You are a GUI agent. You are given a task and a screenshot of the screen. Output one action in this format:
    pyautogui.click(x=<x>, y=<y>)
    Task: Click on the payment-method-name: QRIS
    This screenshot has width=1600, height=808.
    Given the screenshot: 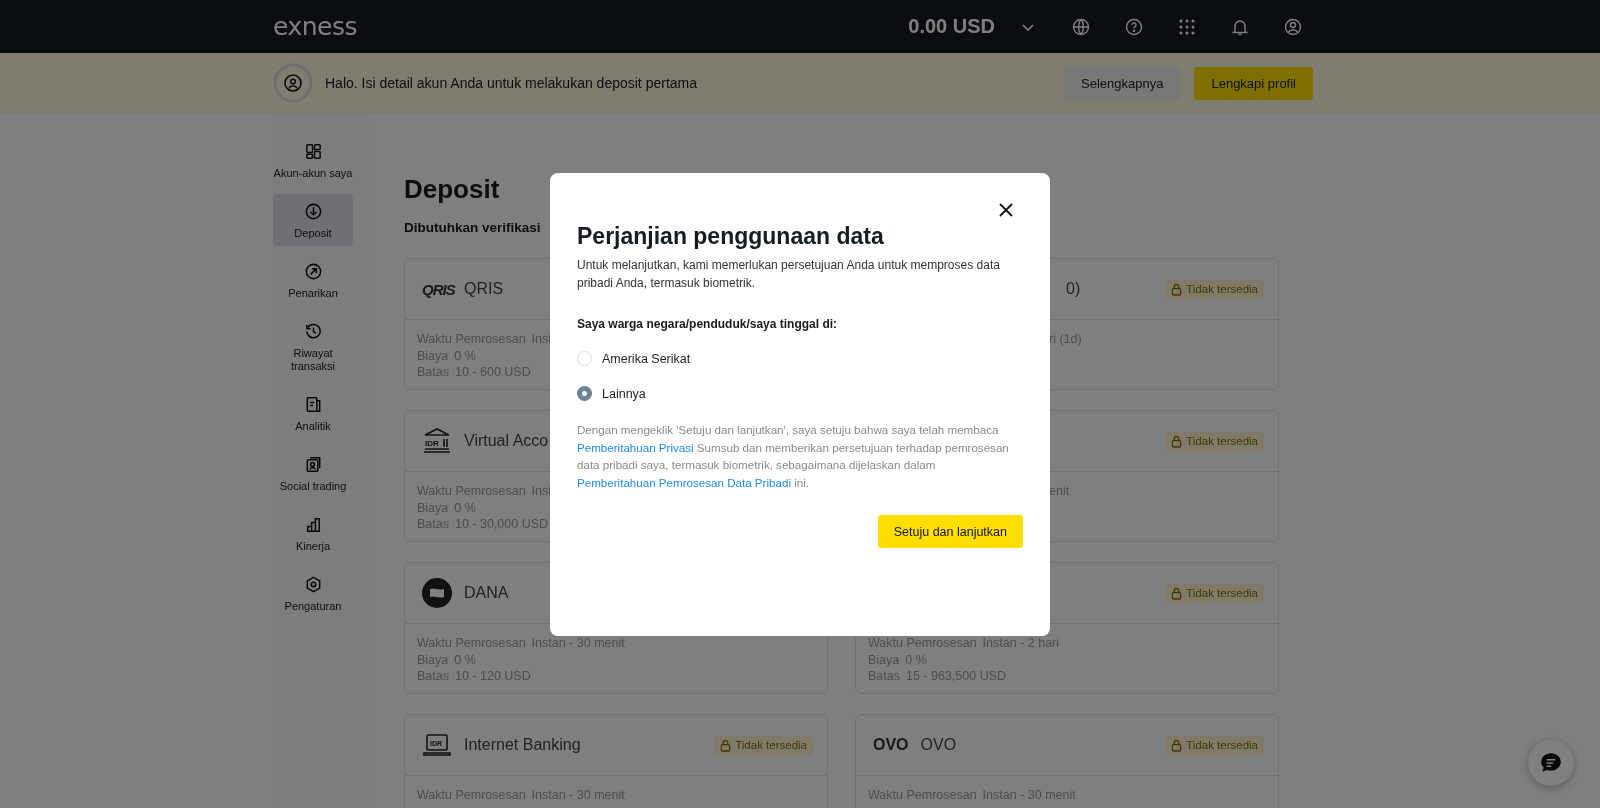 What is the action you would take?
    pyautogui.click(x=484, y=289)
    